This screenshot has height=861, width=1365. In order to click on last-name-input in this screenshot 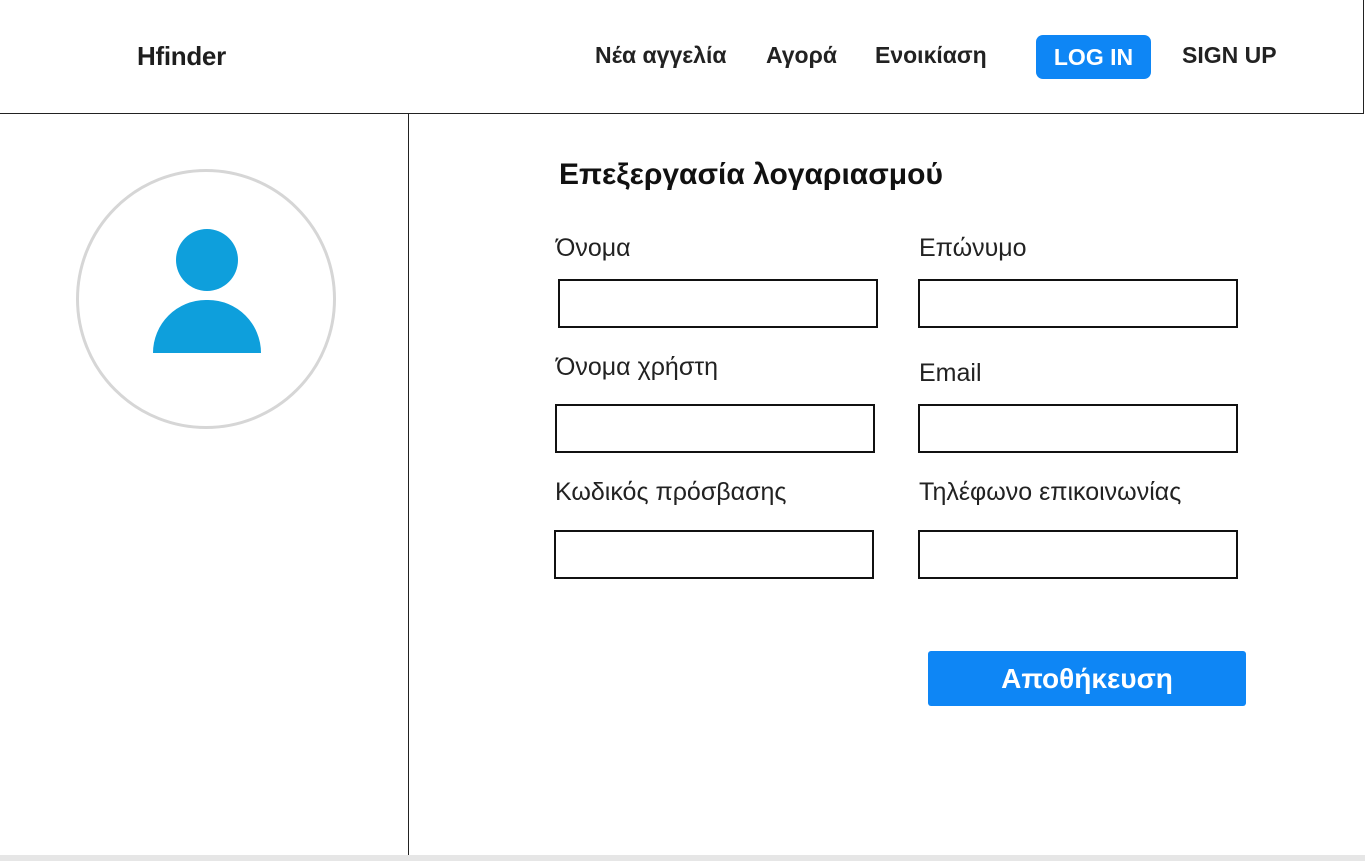, I will do `click(1078, 303)`.